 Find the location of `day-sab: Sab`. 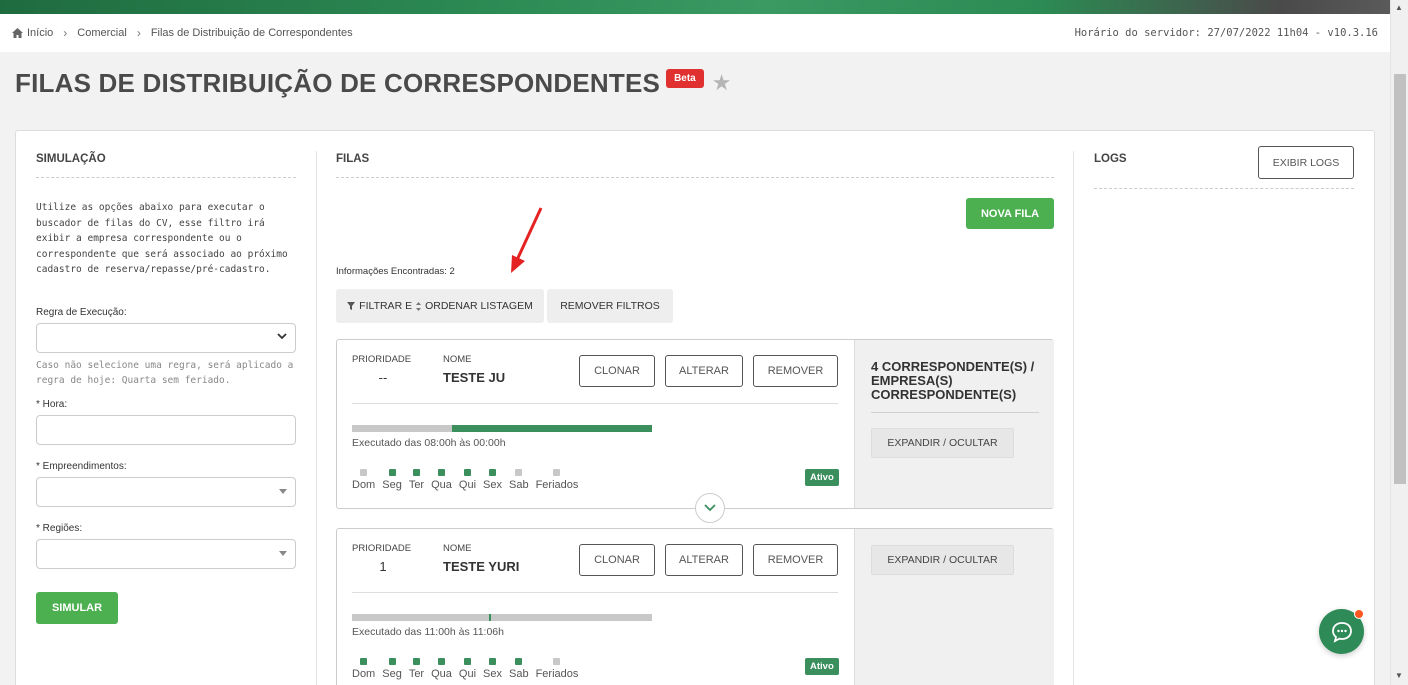

day-sab: Sab is located at coordinates (519, 480).